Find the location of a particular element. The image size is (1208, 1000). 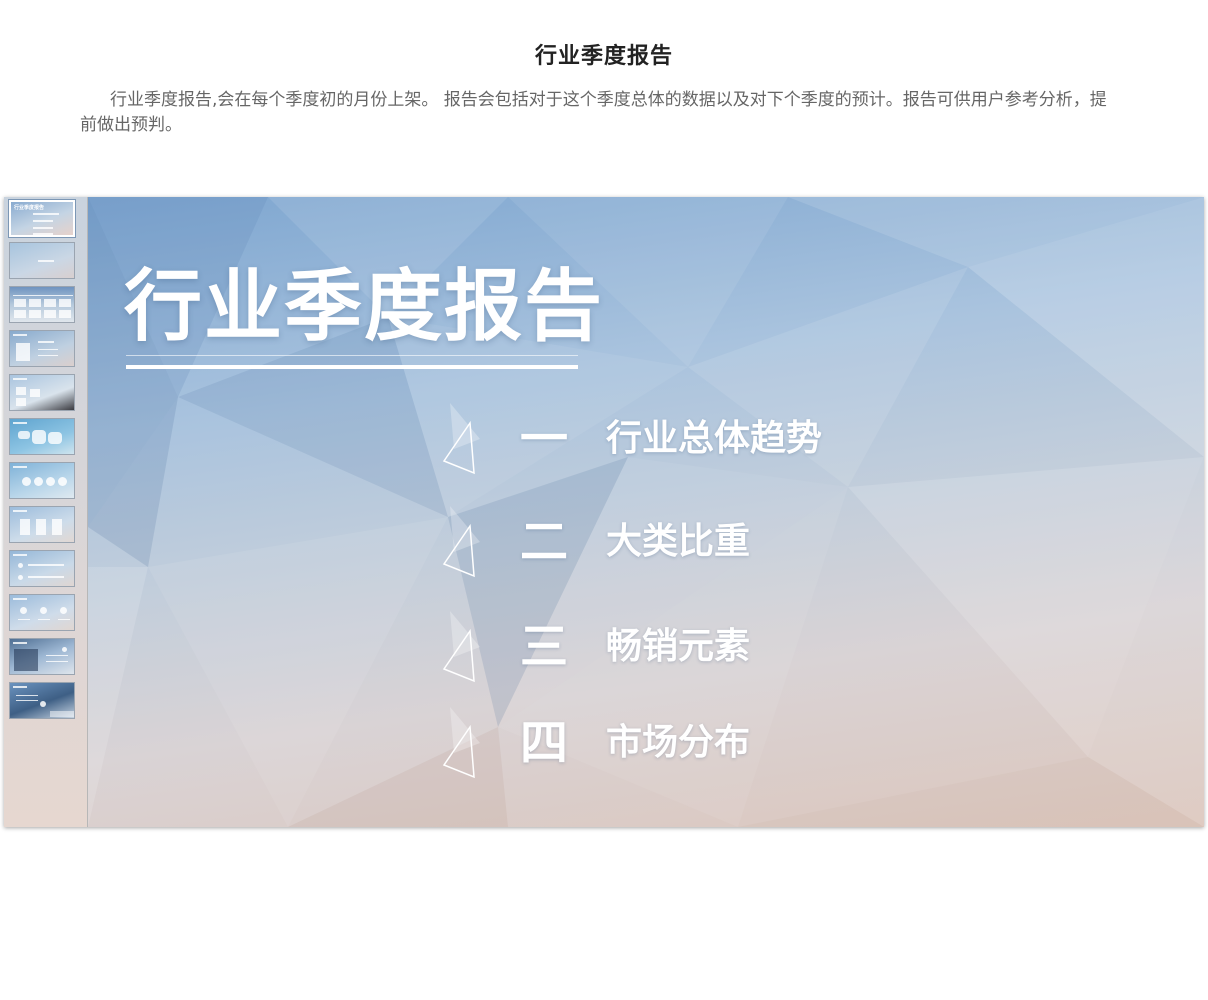

toc-item-3: 三 畅销元素 is located at coordinates (698, 647).